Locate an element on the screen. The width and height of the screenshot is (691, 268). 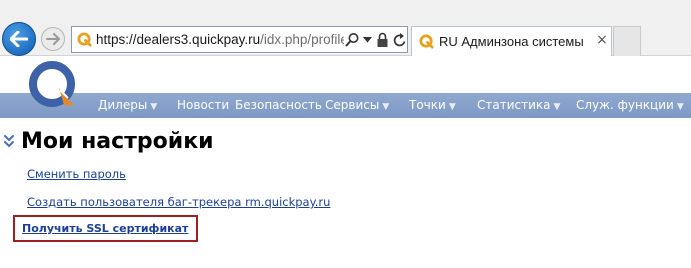
back-arrow-icon is located at coordinates (19, 39).